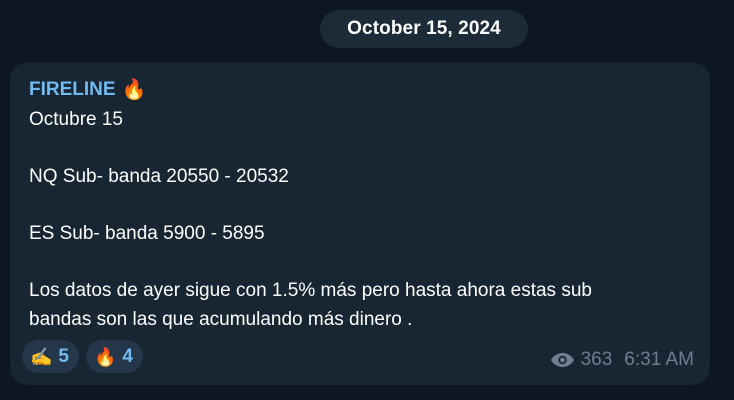 The height and width of the screenshot is (400, 734). What do you see at coordinates (159, 176) in the screenshot?
I see `message-line-nq: NQ Sub- banda 20550 - 20532` at bounding box center [159, 176].